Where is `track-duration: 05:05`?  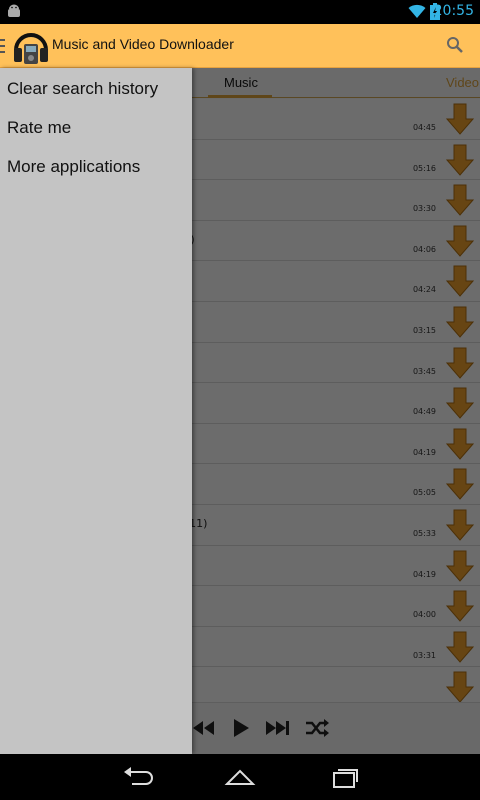 track-duration: 05:05 is located at coordinates (424, 493).